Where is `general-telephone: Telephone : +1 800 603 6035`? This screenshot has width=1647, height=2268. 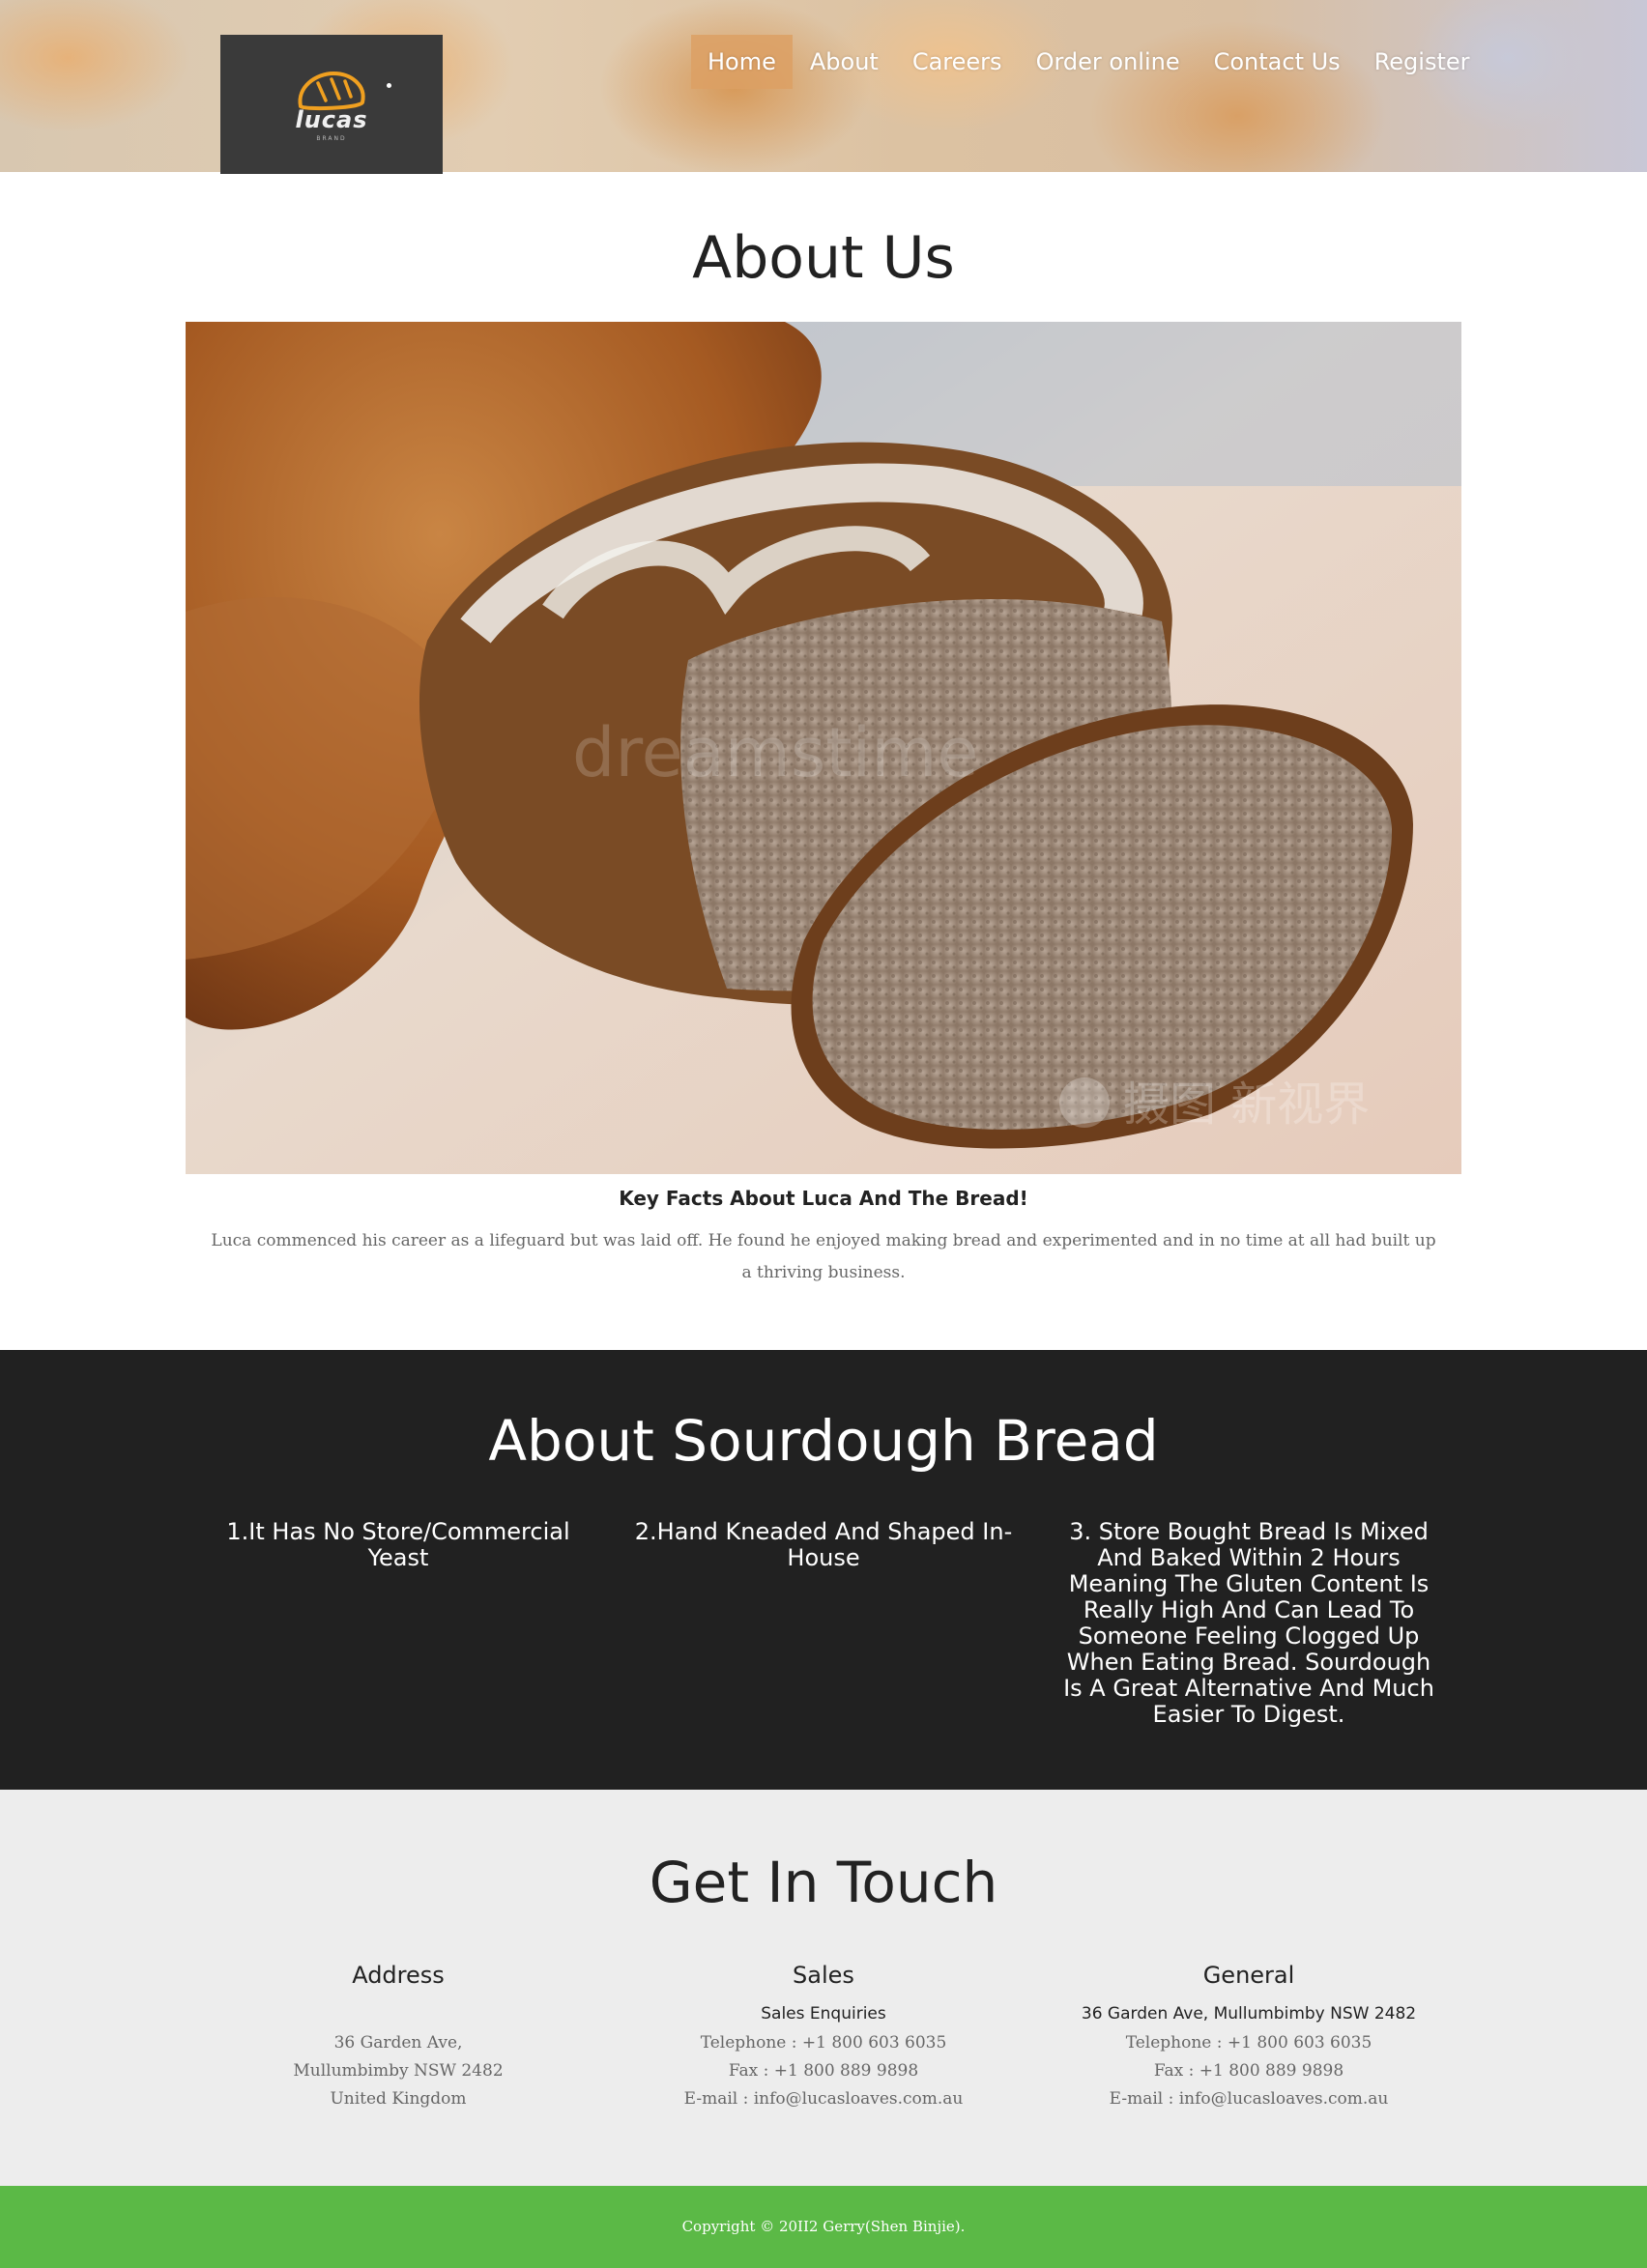 general-telephone: Telephone : +1 800 603 6035 is located at coordinates (1248, 2043).